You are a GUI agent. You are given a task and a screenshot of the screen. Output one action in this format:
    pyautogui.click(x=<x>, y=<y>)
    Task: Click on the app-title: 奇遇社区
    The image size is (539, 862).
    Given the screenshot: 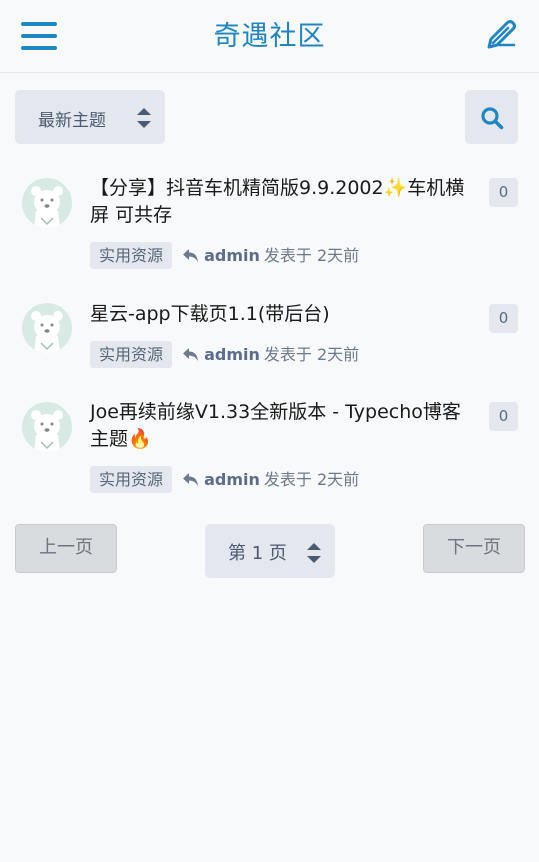 What is the action you would take?
    pyautogui.click(x=269, y=36)
    